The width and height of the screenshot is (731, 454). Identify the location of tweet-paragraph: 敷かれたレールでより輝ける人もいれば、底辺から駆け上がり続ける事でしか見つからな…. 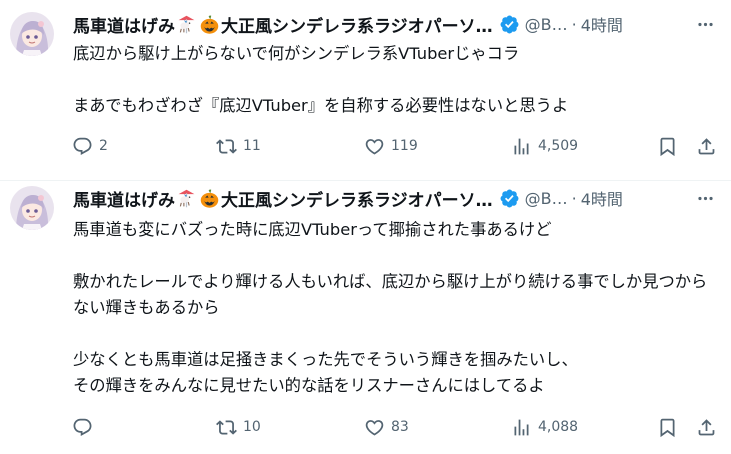
(390, 294).